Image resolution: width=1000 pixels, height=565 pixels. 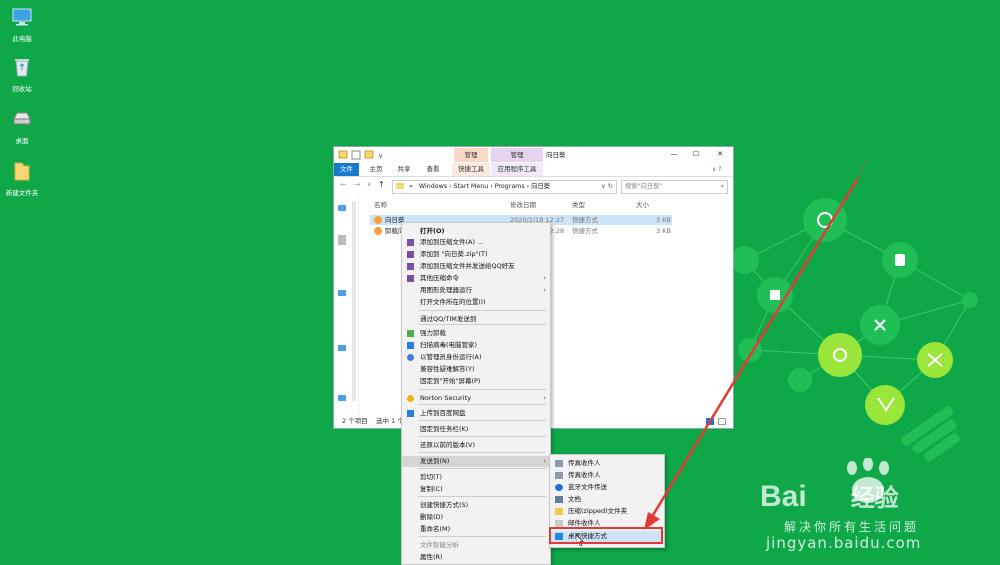 What do you see at coordinates (829, 496) in the screenshot?
I see `watermark-brand: Bai 经验` at bounding box center [829, 496].